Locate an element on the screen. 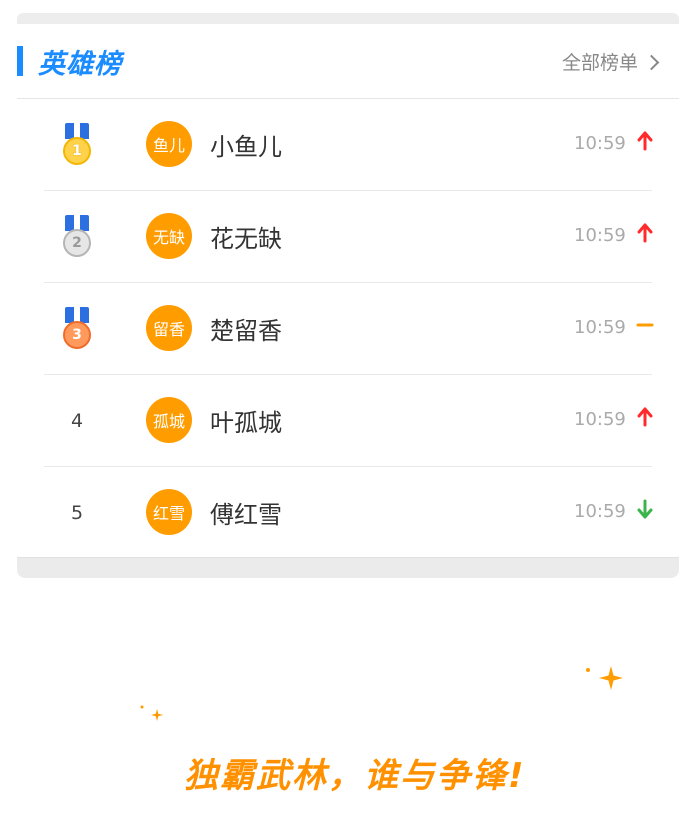 The width and height of the screenshot is (693, 835). all-rankings-link: 全部榜单 is located at coordinates (610, 61).